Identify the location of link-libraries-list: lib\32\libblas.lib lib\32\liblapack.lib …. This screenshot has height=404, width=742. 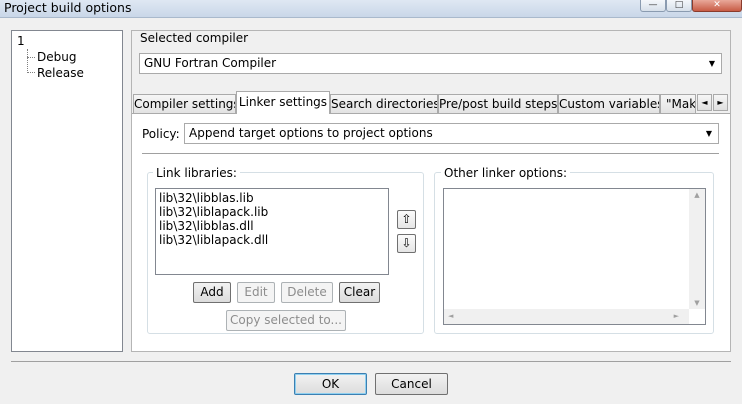
(272, 231).